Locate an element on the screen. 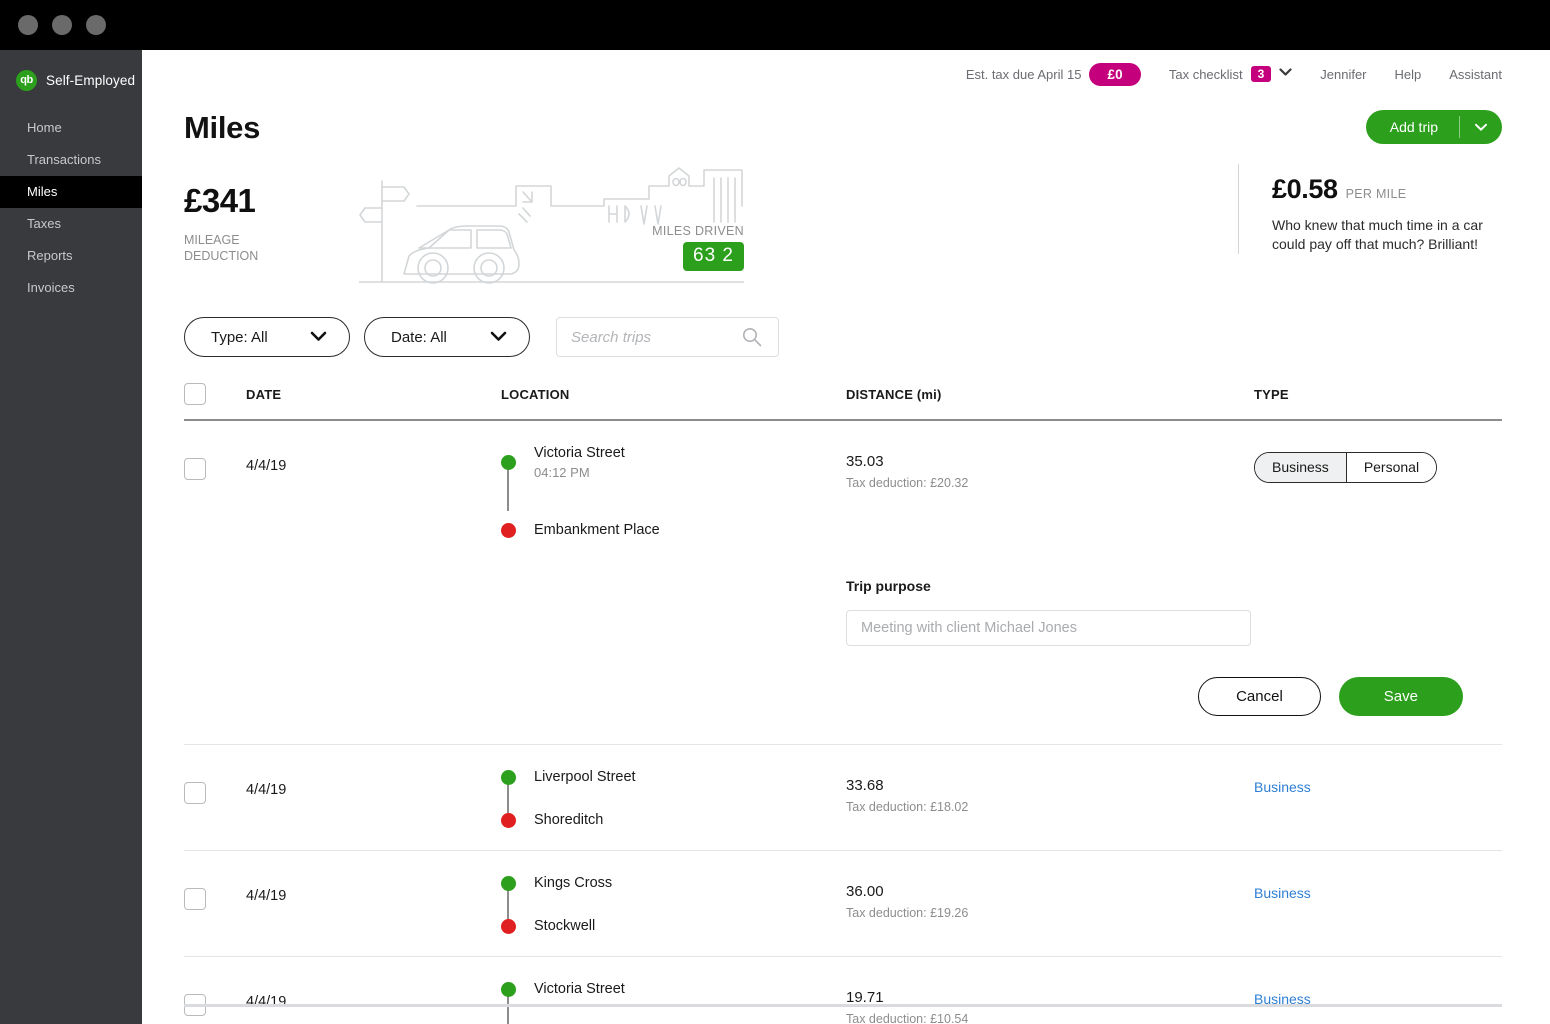  sidebar-item-taxes: Taxes is located at coordinates (71, 224).